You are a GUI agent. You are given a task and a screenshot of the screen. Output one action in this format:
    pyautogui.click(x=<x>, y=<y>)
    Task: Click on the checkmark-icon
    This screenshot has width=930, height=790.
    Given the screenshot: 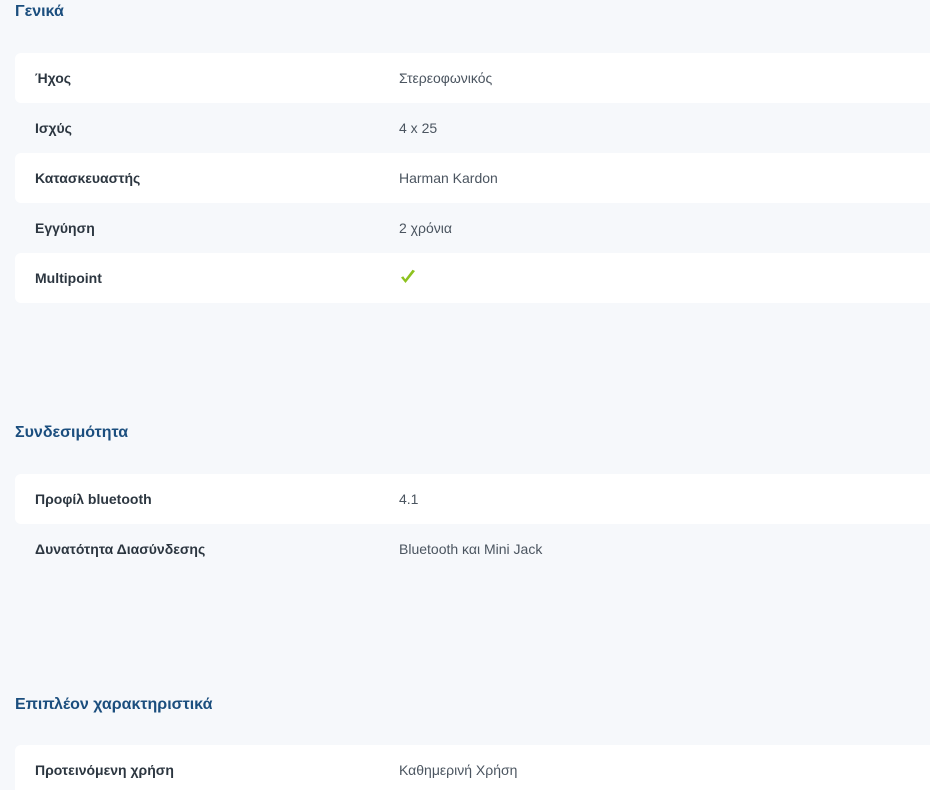 What is the action you would take?
    pyautogui.click(x=408, y=276)
    